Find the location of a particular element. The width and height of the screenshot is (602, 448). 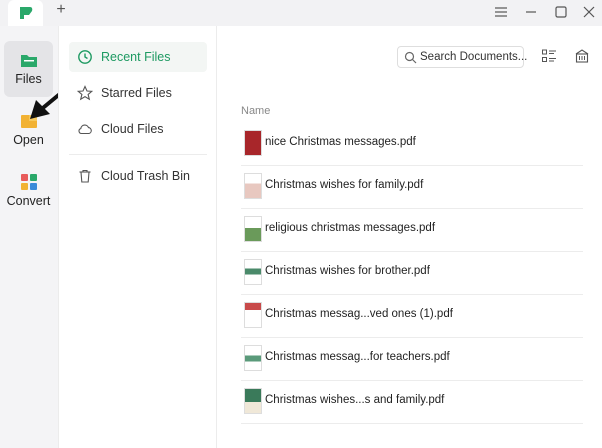

maximize-icon is located at coordinates (561, 12).